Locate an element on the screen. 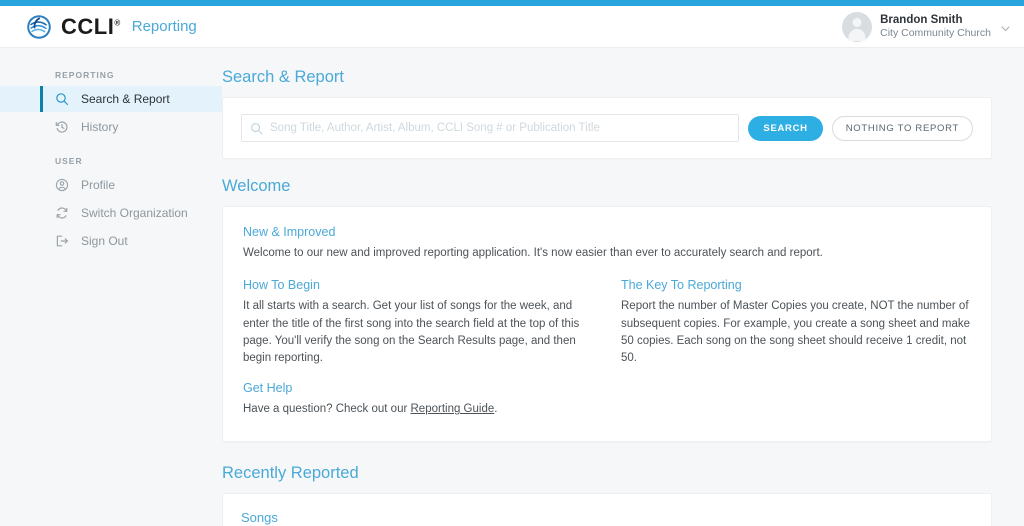 The image size is (1024, 526). sidebar-item-switch-organization: Switch Organization is located at coordinates (111, 213).